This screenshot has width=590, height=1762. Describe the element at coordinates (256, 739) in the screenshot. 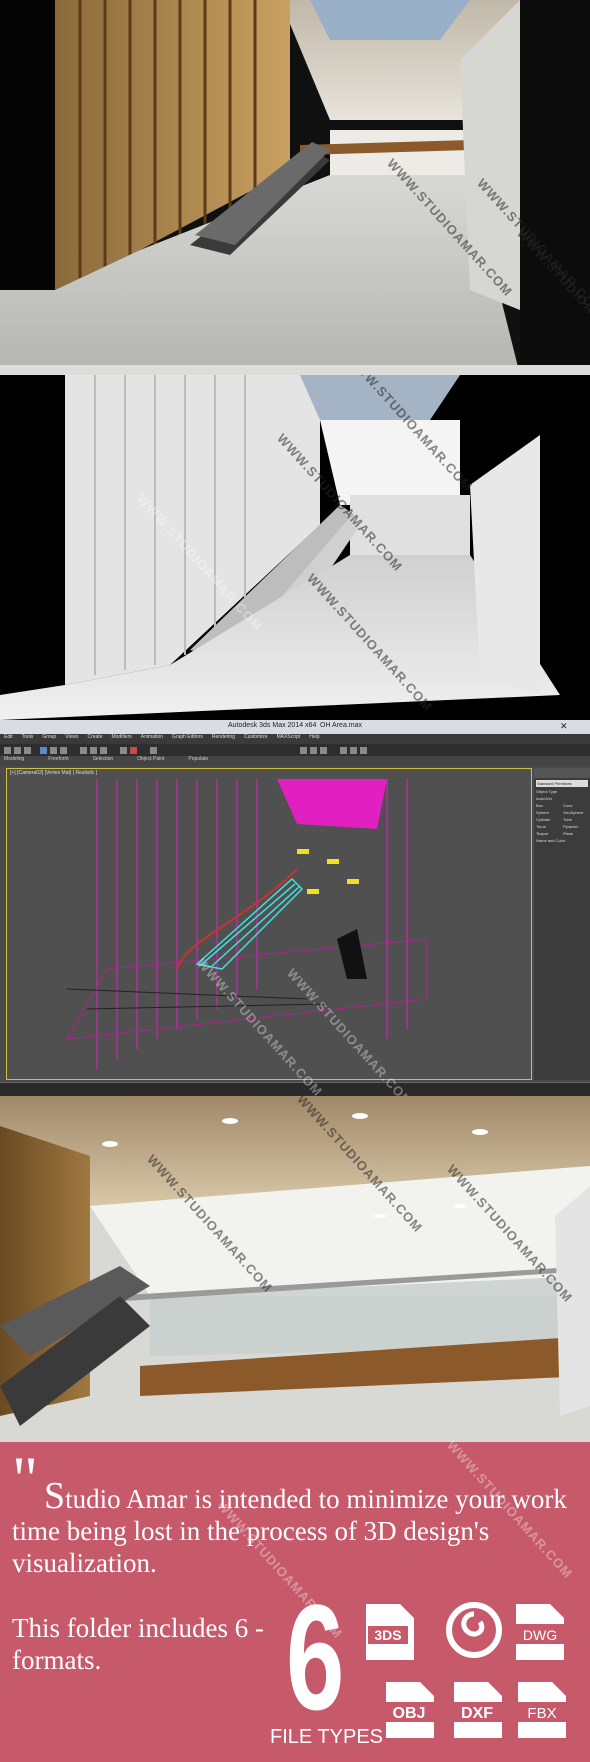

I see `menu-customize: Customize` at that location.